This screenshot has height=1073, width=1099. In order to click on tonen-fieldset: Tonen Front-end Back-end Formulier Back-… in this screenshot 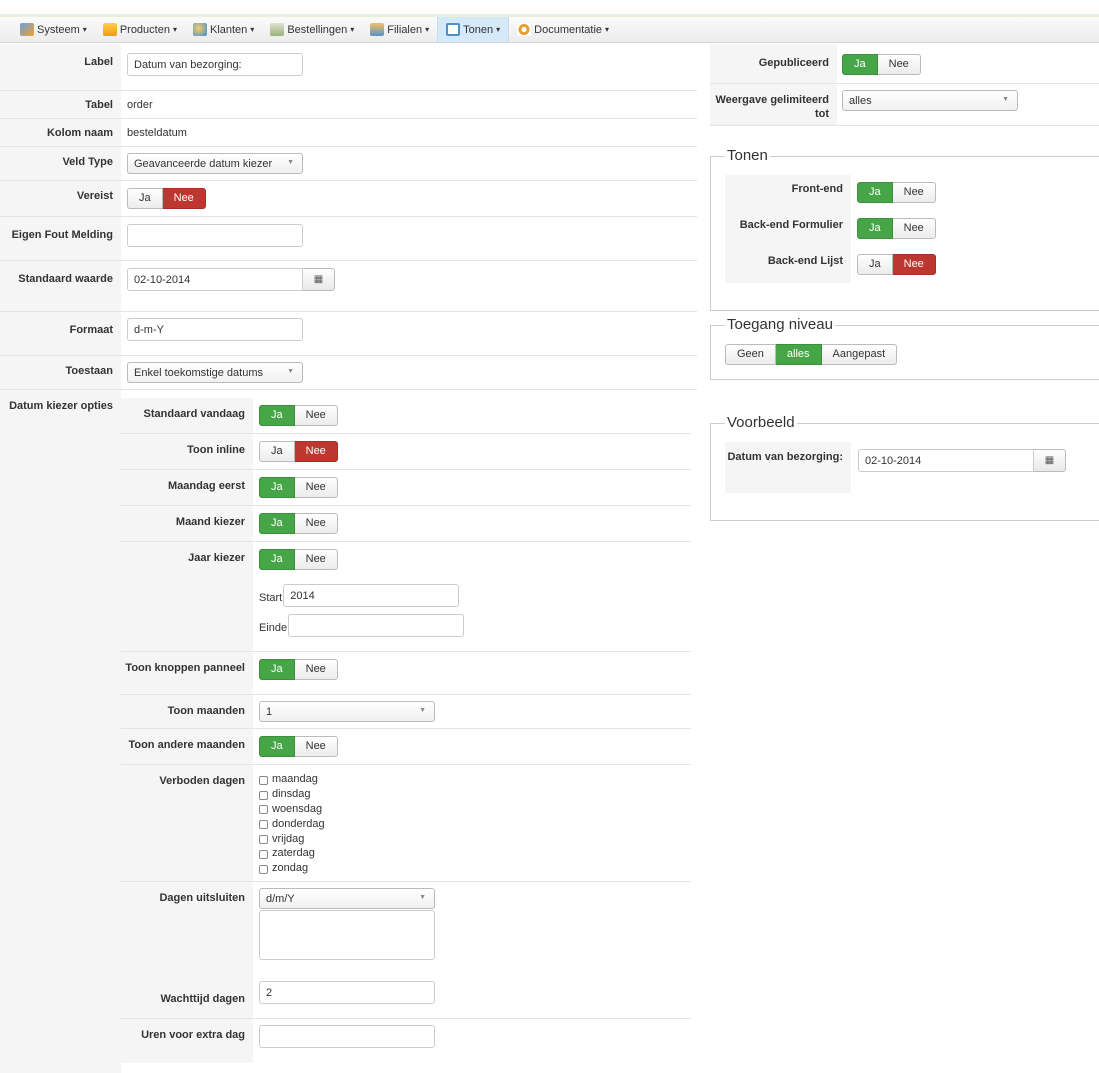, I will do `click(904, 229)`.